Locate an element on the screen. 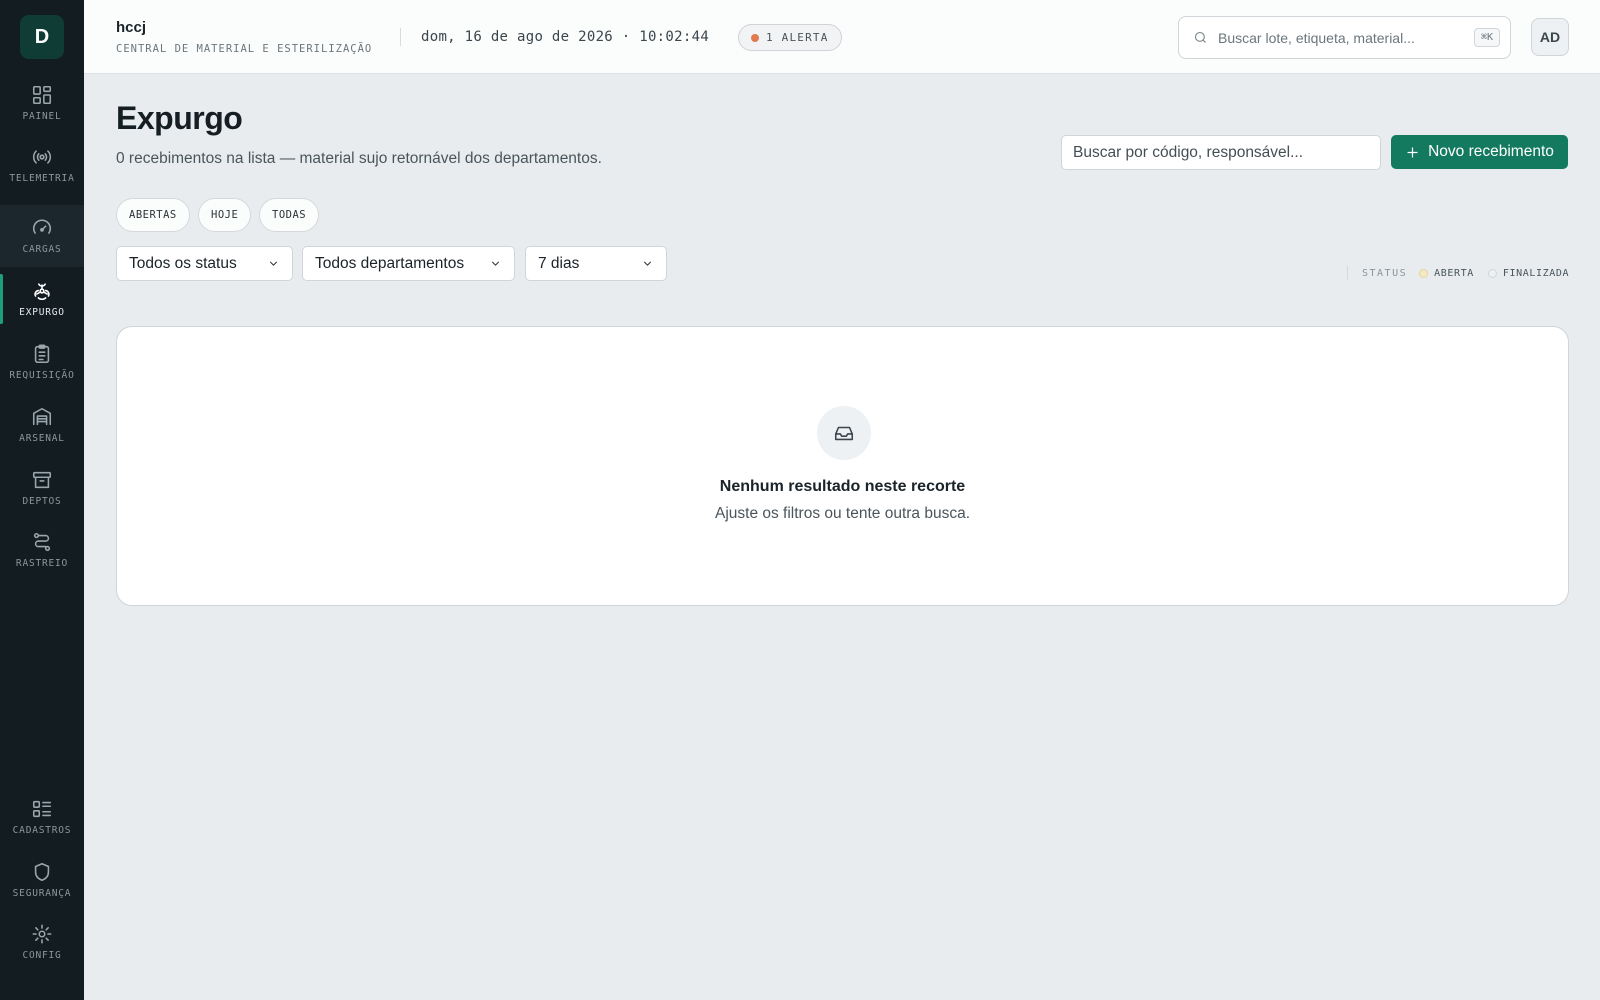 This screenshot has height=1000, width=1600. header-divider is located at coordinates (400, 37).